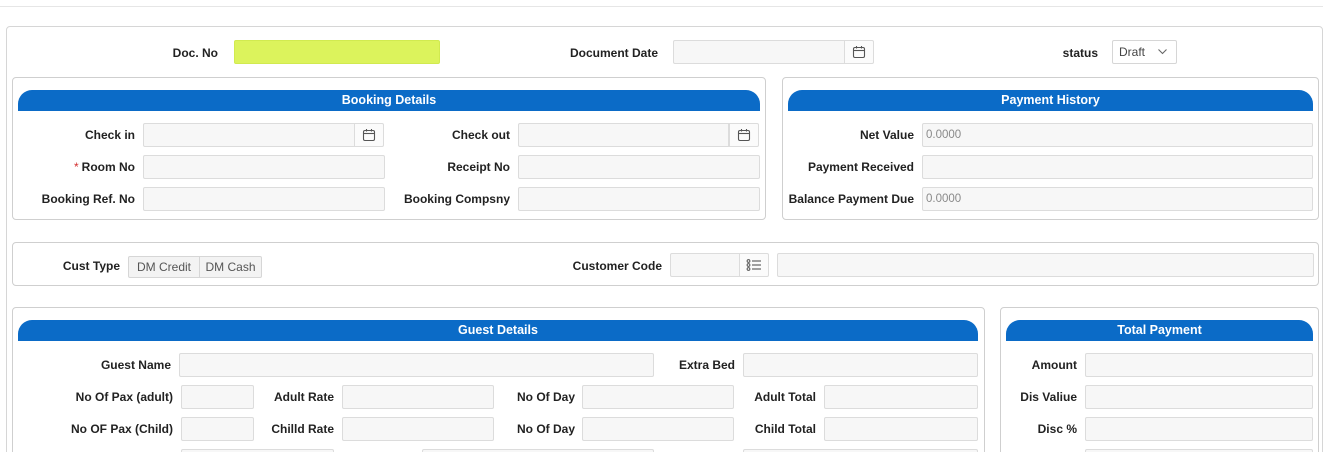 This screenshot has height=452, width=1323. What do you see at coordinates (109, 135) in the screenshot?
I see `check-in-label: Check in` at bounding box center [109, 135].